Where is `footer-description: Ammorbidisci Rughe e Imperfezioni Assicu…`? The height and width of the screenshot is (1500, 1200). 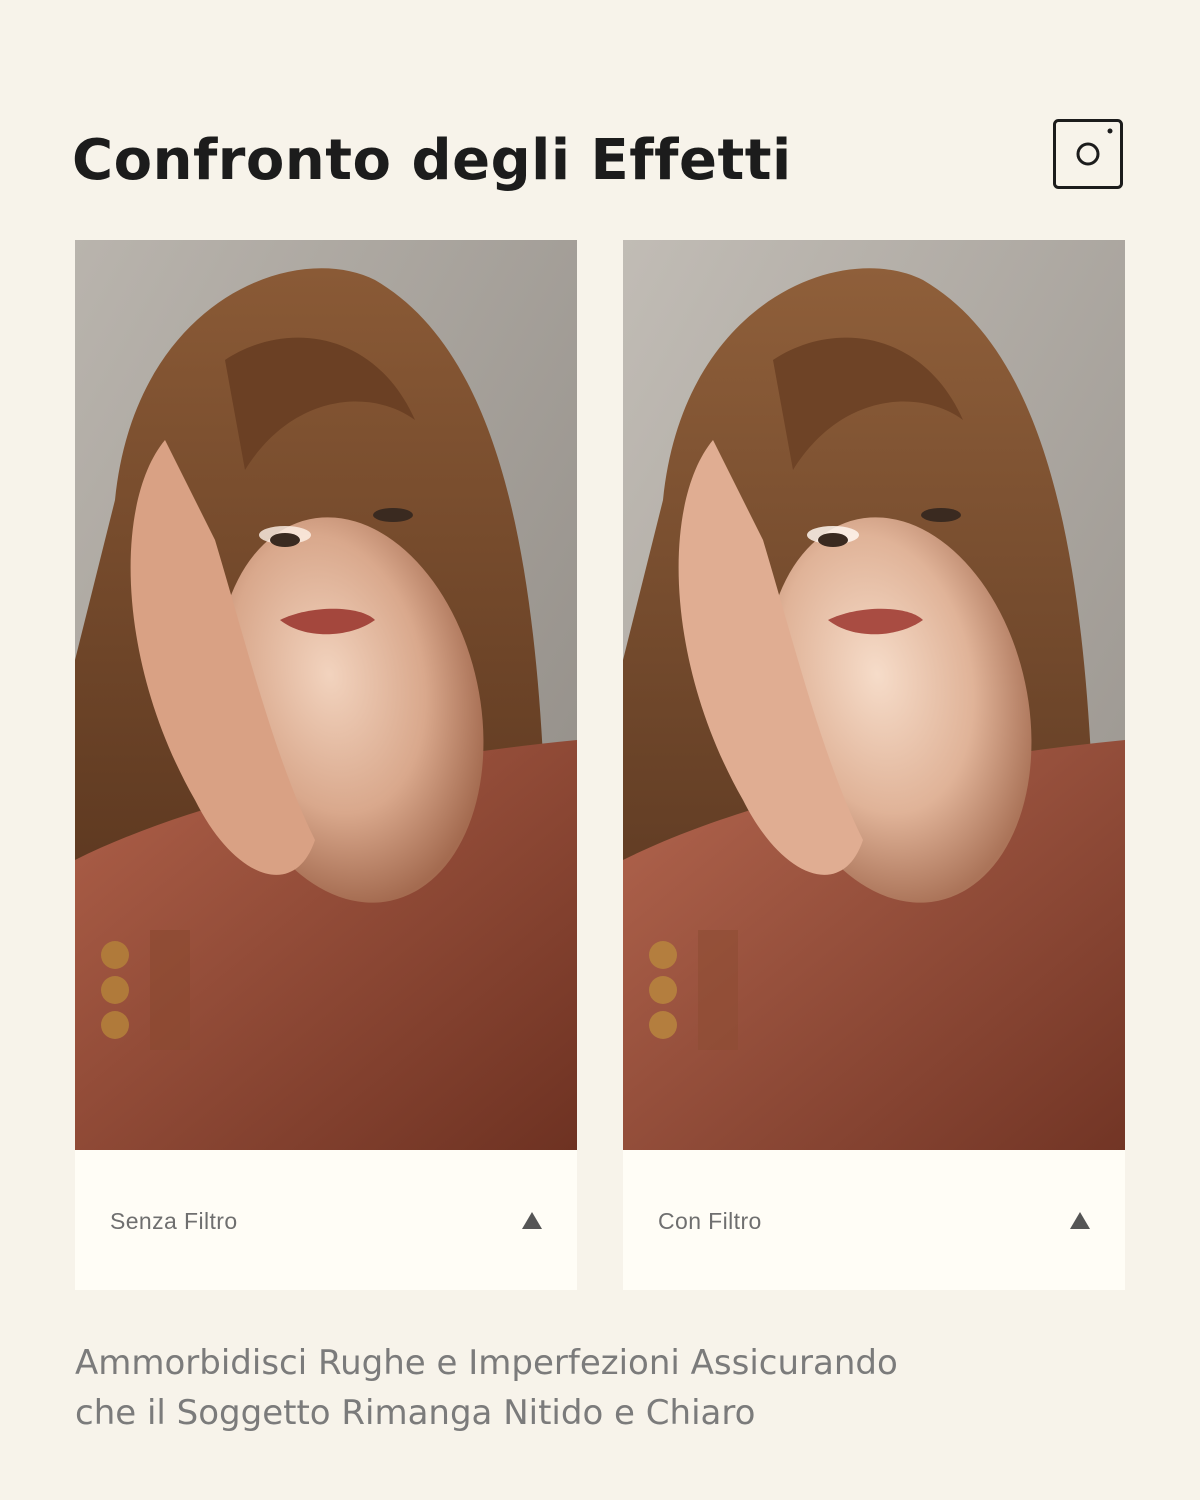 footer-description: Ammorbidisci Rughe e Imperfezioni Assicu… is located at coordinates (605, 1388).